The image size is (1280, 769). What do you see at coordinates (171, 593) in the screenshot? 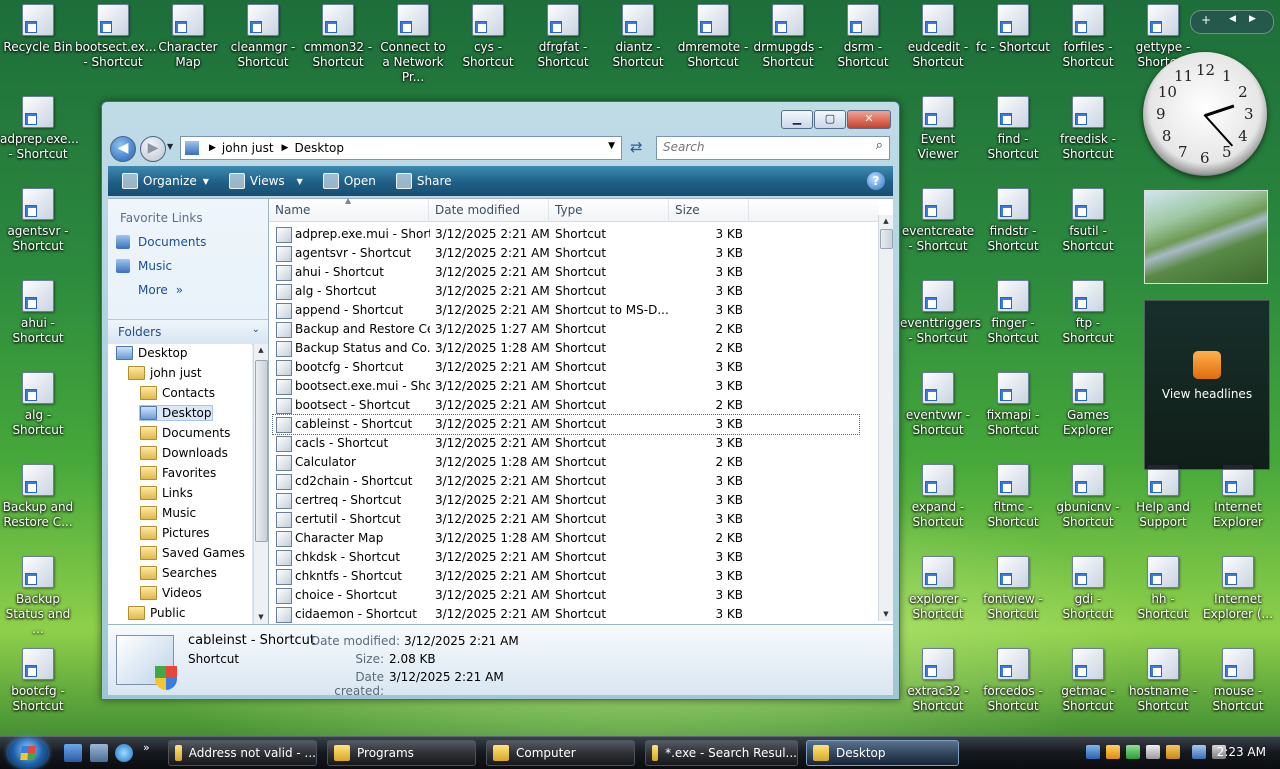
I see `folder-tree-item: Videos` at bounding box center [171, 593].